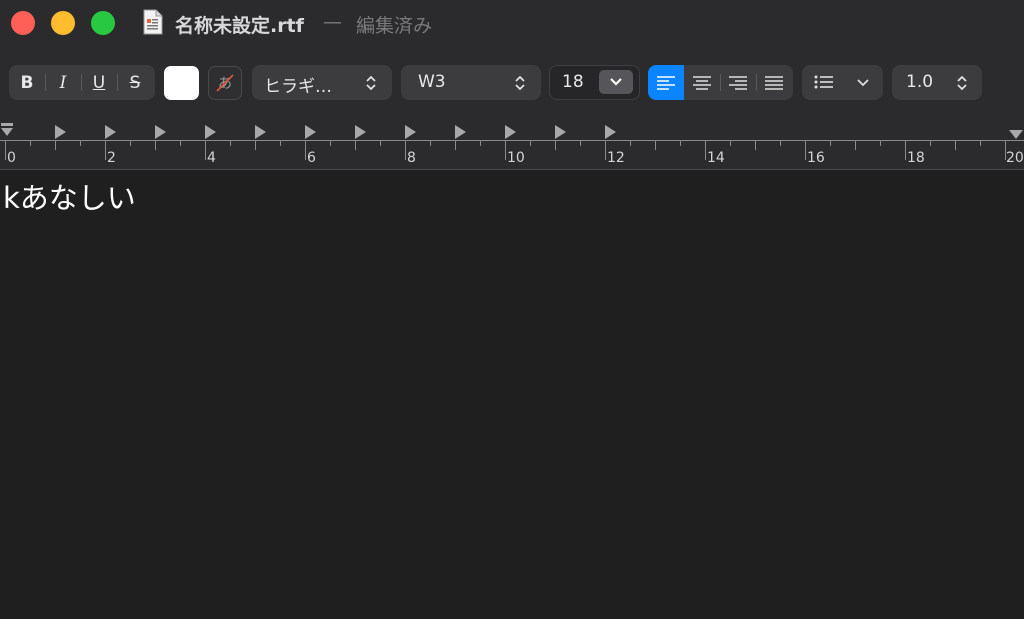 This screenshot has width=1024, height=619. I want to click on ruler: 0 2 4 6 8 10 12 14 16 18 20, so click(512, 142).